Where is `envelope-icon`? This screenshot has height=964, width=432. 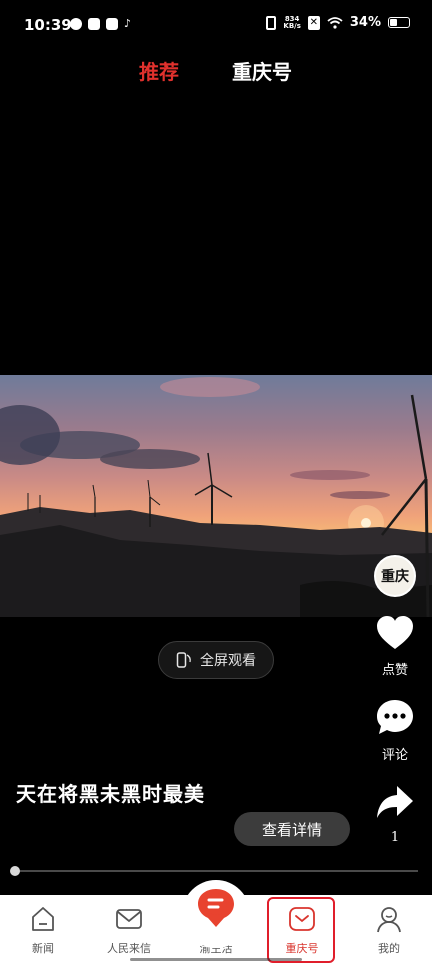
envelope-icon is located at coordinates (129, 919).